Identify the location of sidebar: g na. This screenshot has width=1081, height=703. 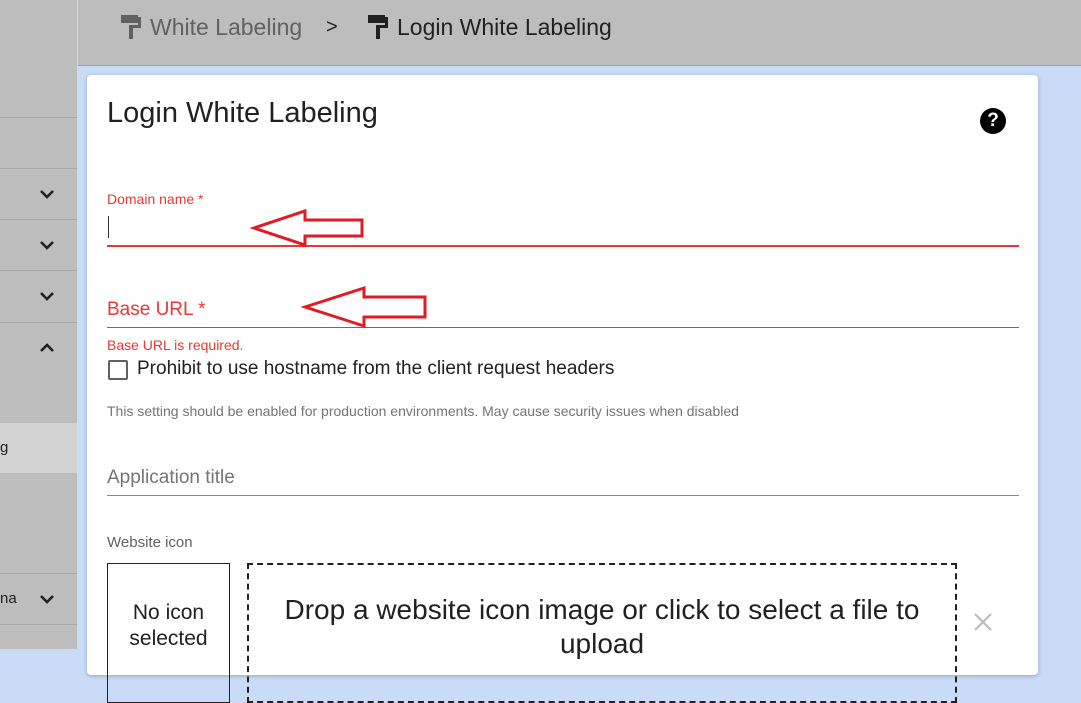
(38, 324).